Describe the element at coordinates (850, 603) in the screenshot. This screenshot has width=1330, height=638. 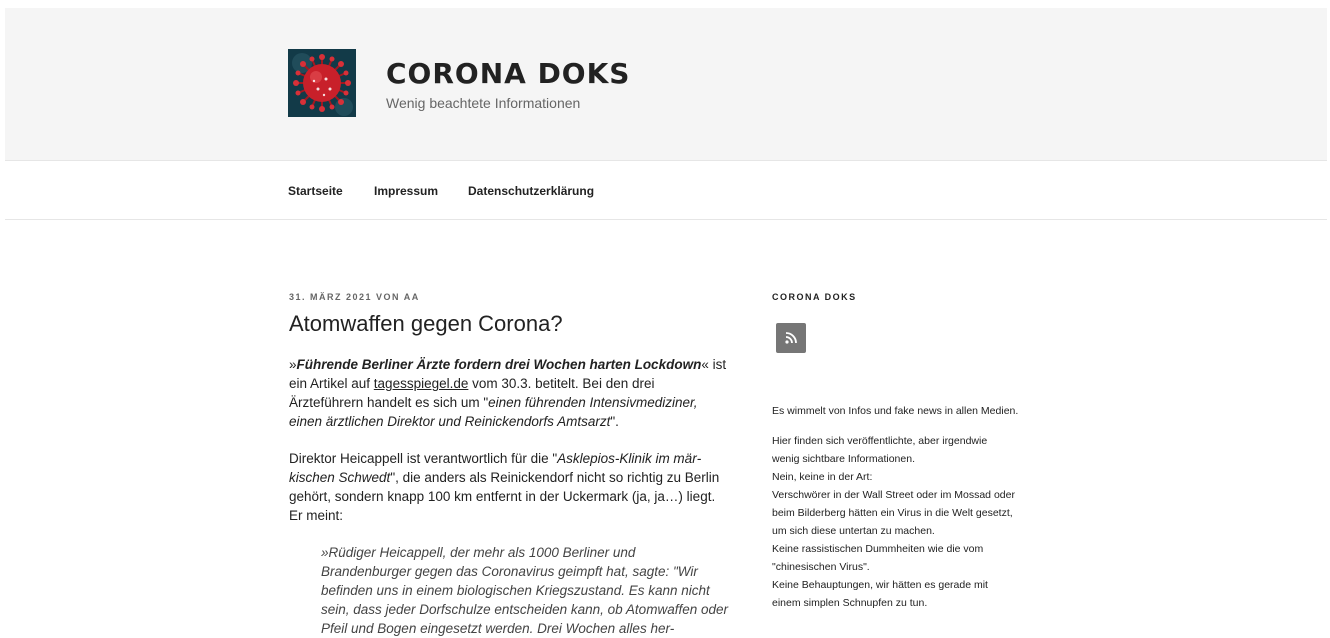
I see `sidebar-line: einem simplen Schnupfen zu tun.` at that location.